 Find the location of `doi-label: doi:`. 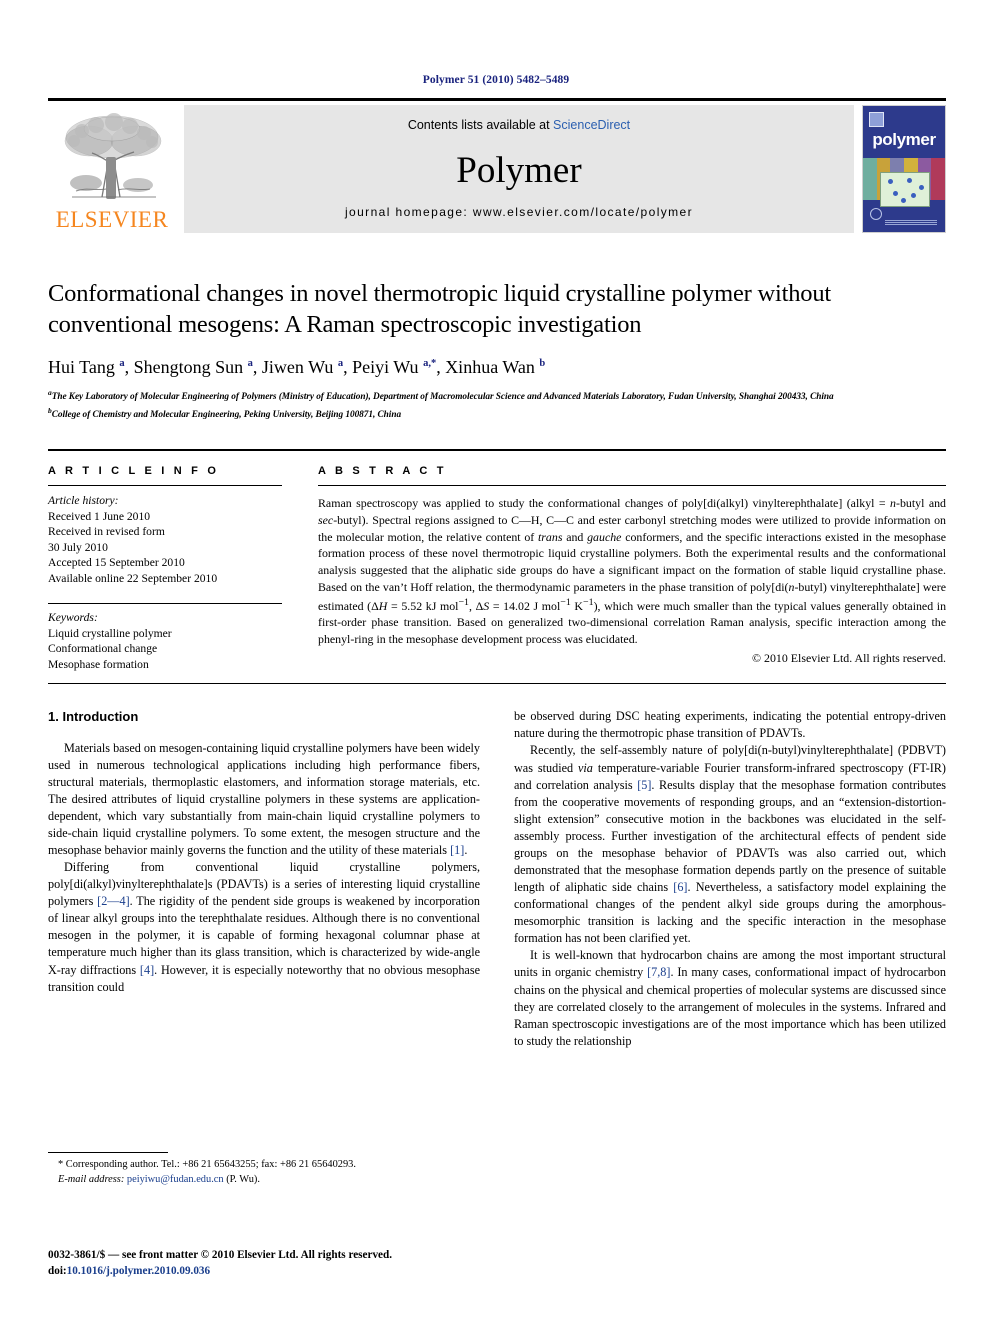

doi-label: doi: is located at coordinates (57, 1270).